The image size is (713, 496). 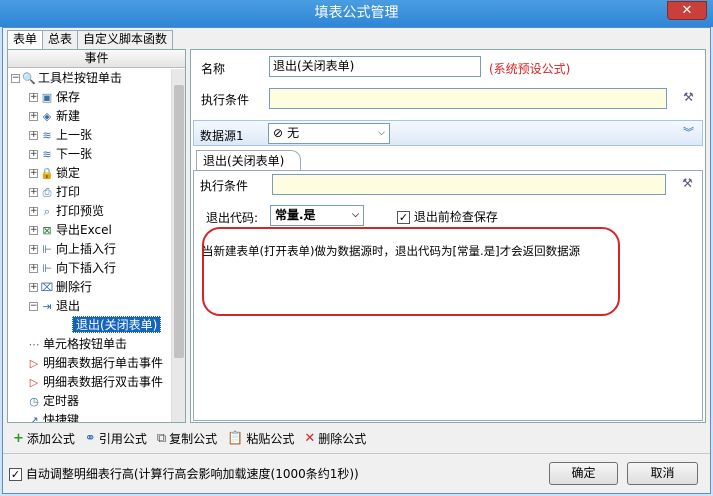 I want to click on magnifier-icon: 🔍, so click(x=29, y=78).